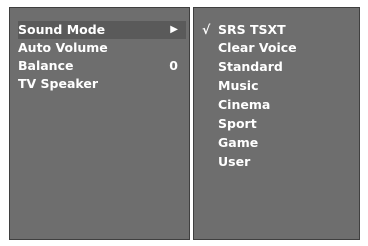  Describe the element at coordinates (62, 29) in the screenshot. I see `menu-item-label: Sound Mode` at that location.